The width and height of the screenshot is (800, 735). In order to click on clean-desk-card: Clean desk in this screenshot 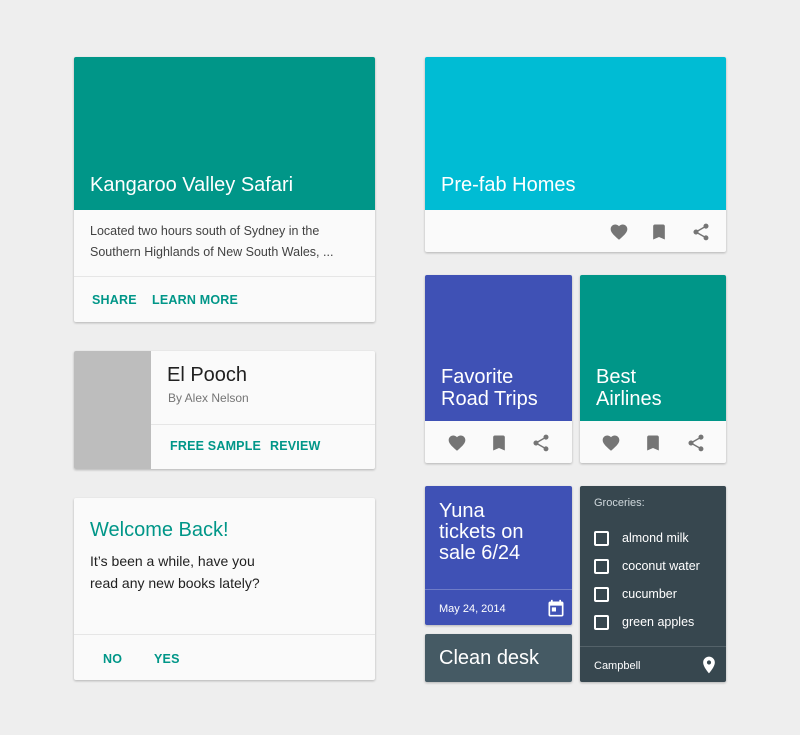, I will do `click(498, 658)`.